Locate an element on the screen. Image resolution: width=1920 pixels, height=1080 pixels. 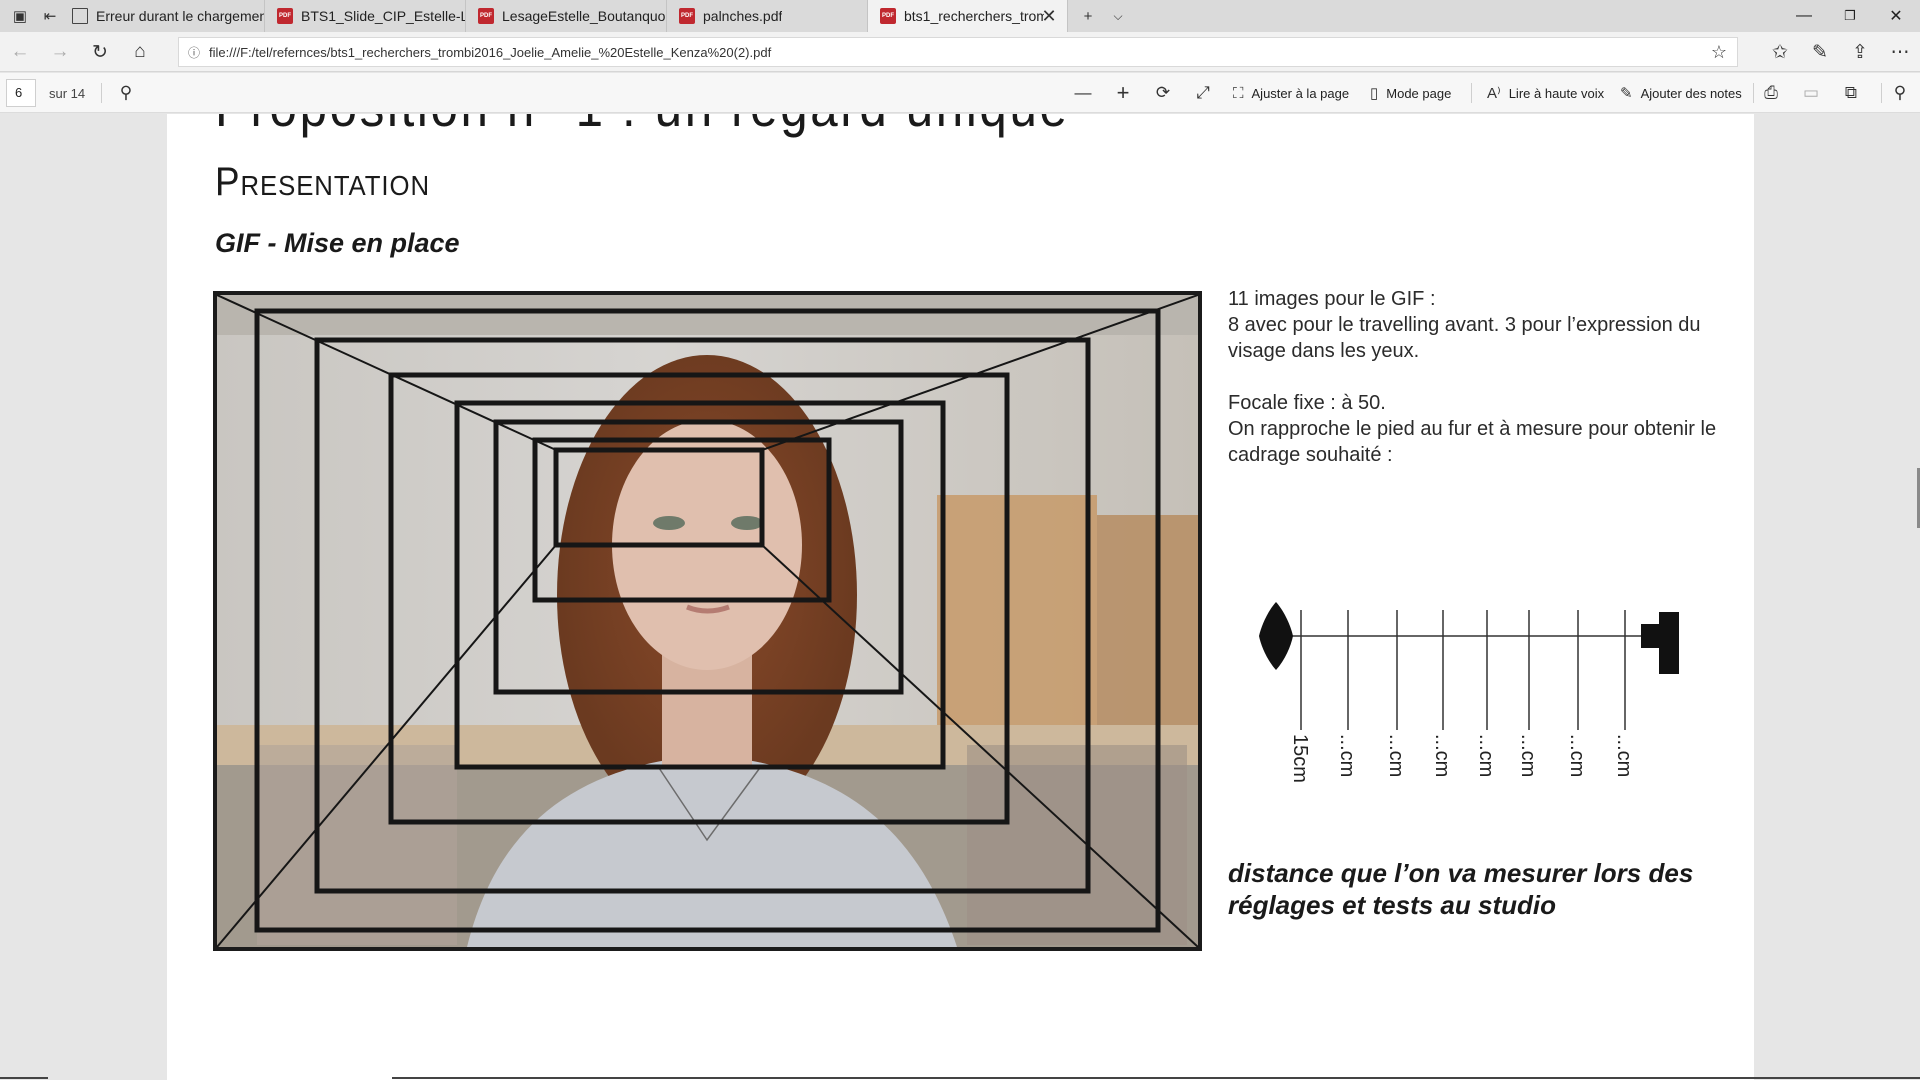
pen-icon: ✎ is located at coordinates (1626, 93).